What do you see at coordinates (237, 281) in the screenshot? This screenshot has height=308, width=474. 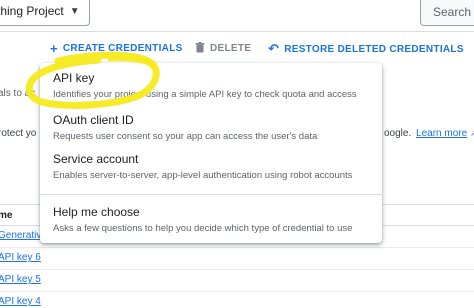 I see `table-row: API key 5` at bounding box center [237, 281].